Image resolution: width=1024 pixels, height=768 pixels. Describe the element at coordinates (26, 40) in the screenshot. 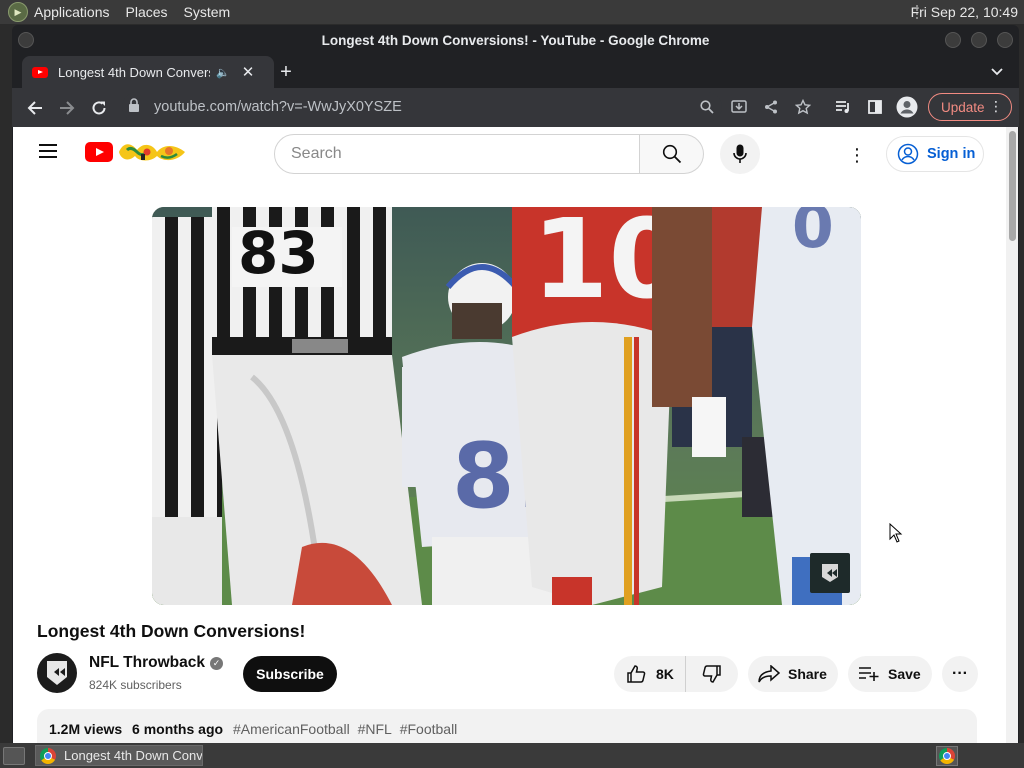

I see `window-menu-button` at that location.